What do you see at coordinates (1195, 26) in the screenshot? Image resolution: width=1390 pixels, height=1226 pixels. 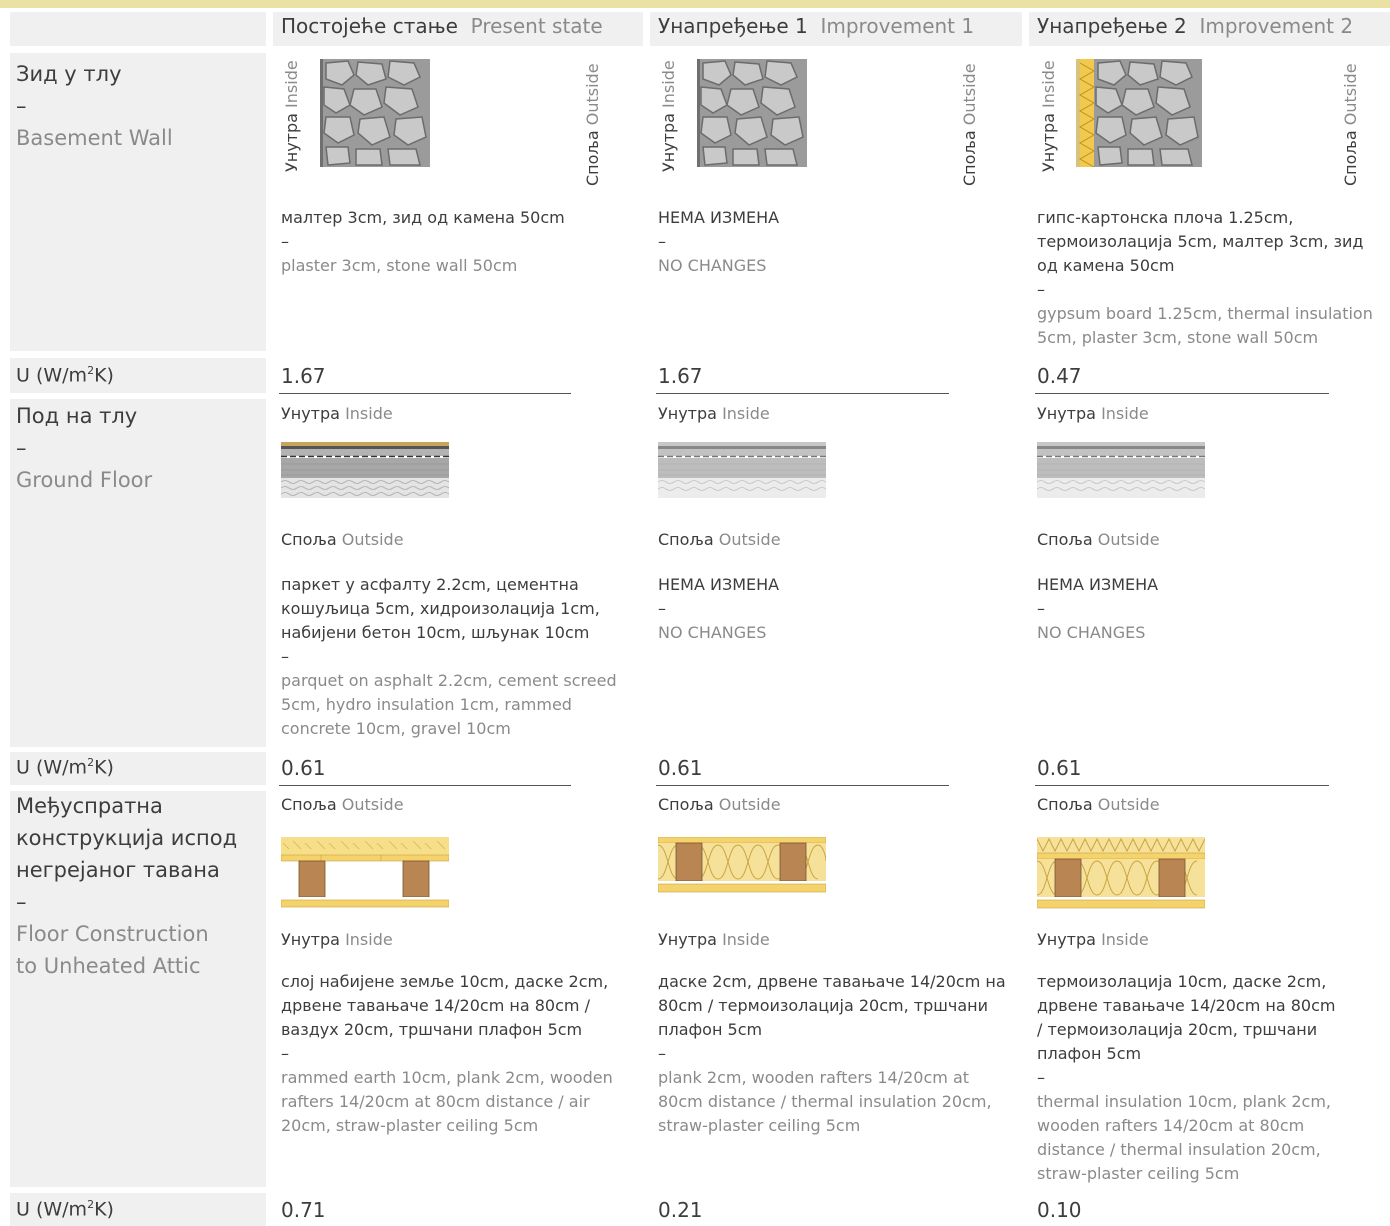 I see `column-header-improvement-2: Унапређење 2 Improvement 2` at bounding box center [1195, 26].